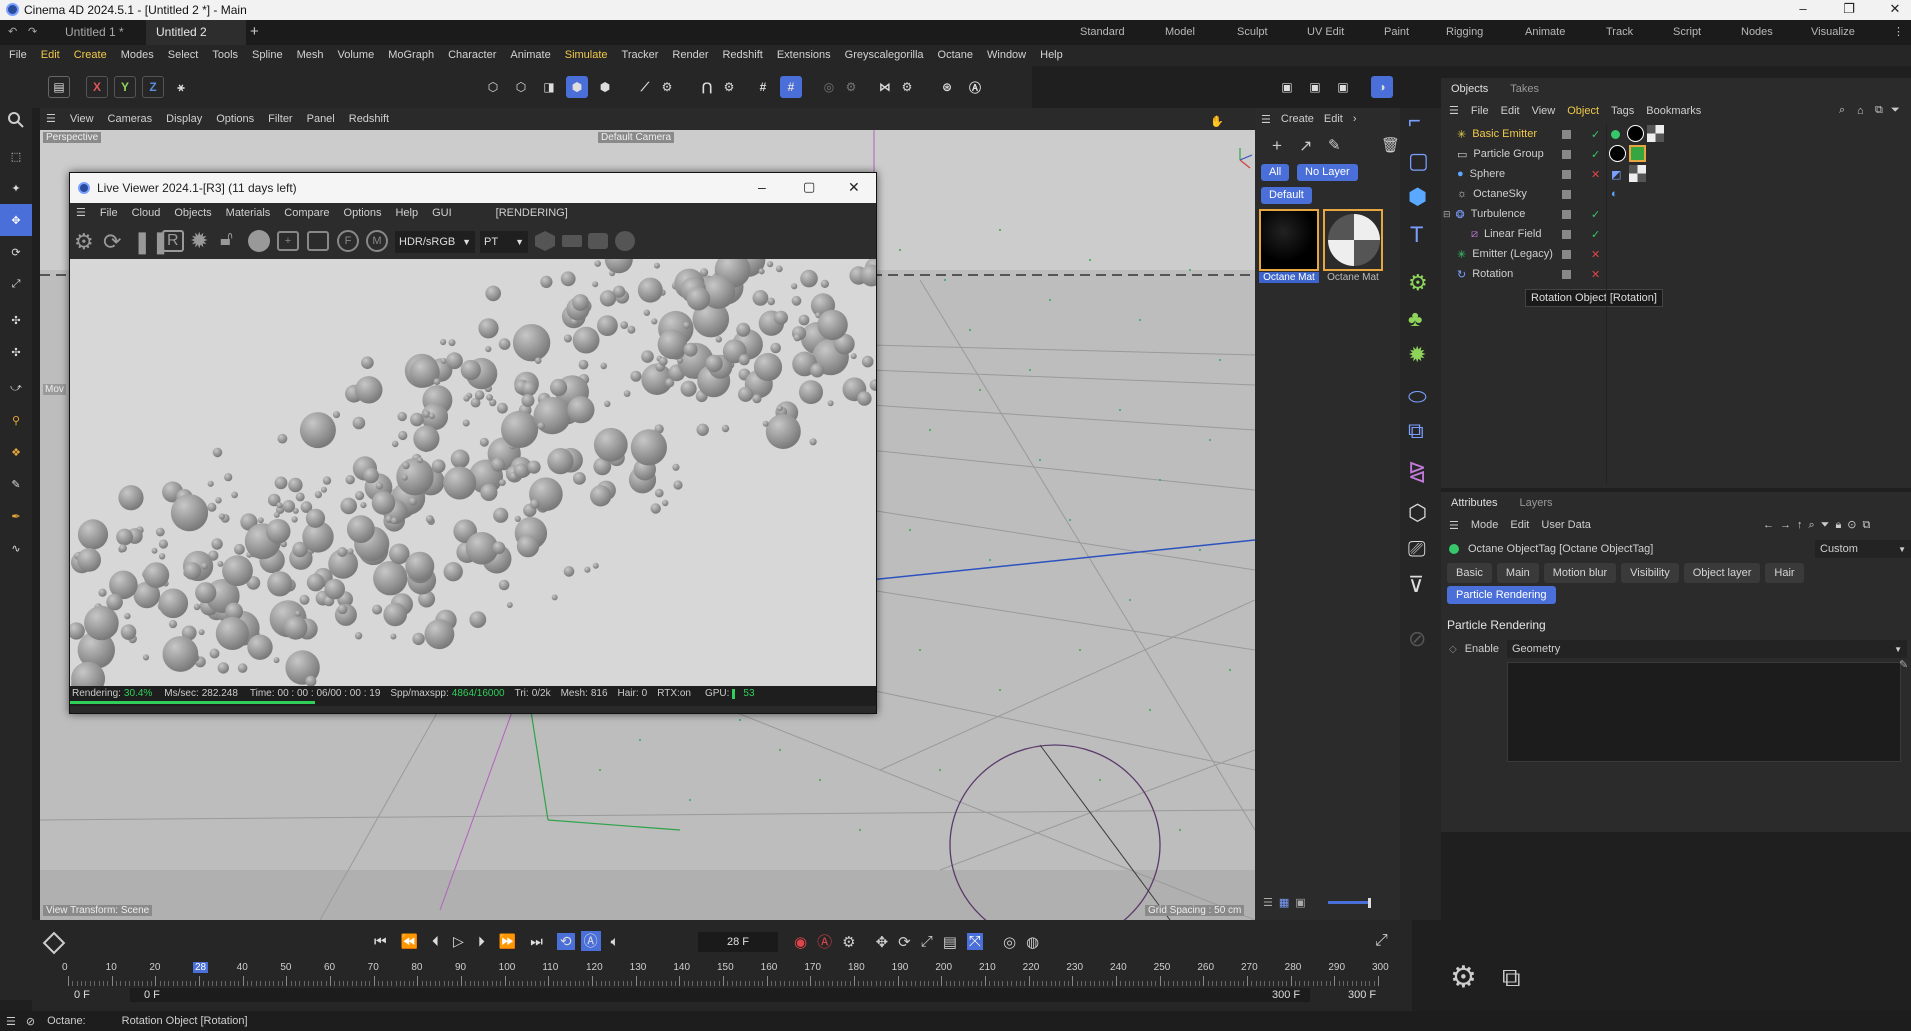 The height and width of the screenshot is (1031, 1911). Describe the element at coordinates (1447, 214) in the screenshot. I see `expand-icon: ⊟` at that location.